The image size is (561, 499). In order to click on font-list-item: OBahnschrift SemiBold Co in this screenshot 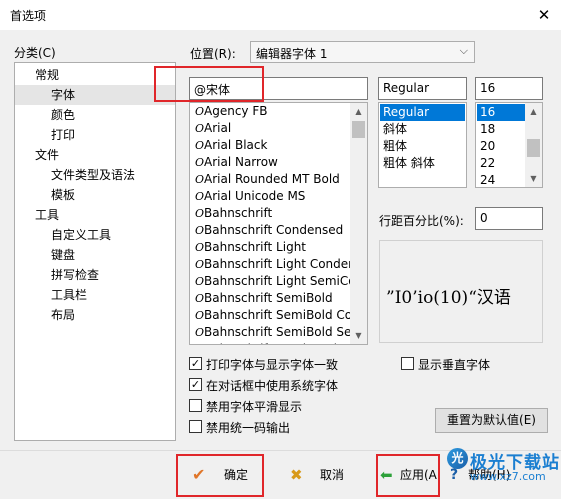, I will do `click(271, 315)`.